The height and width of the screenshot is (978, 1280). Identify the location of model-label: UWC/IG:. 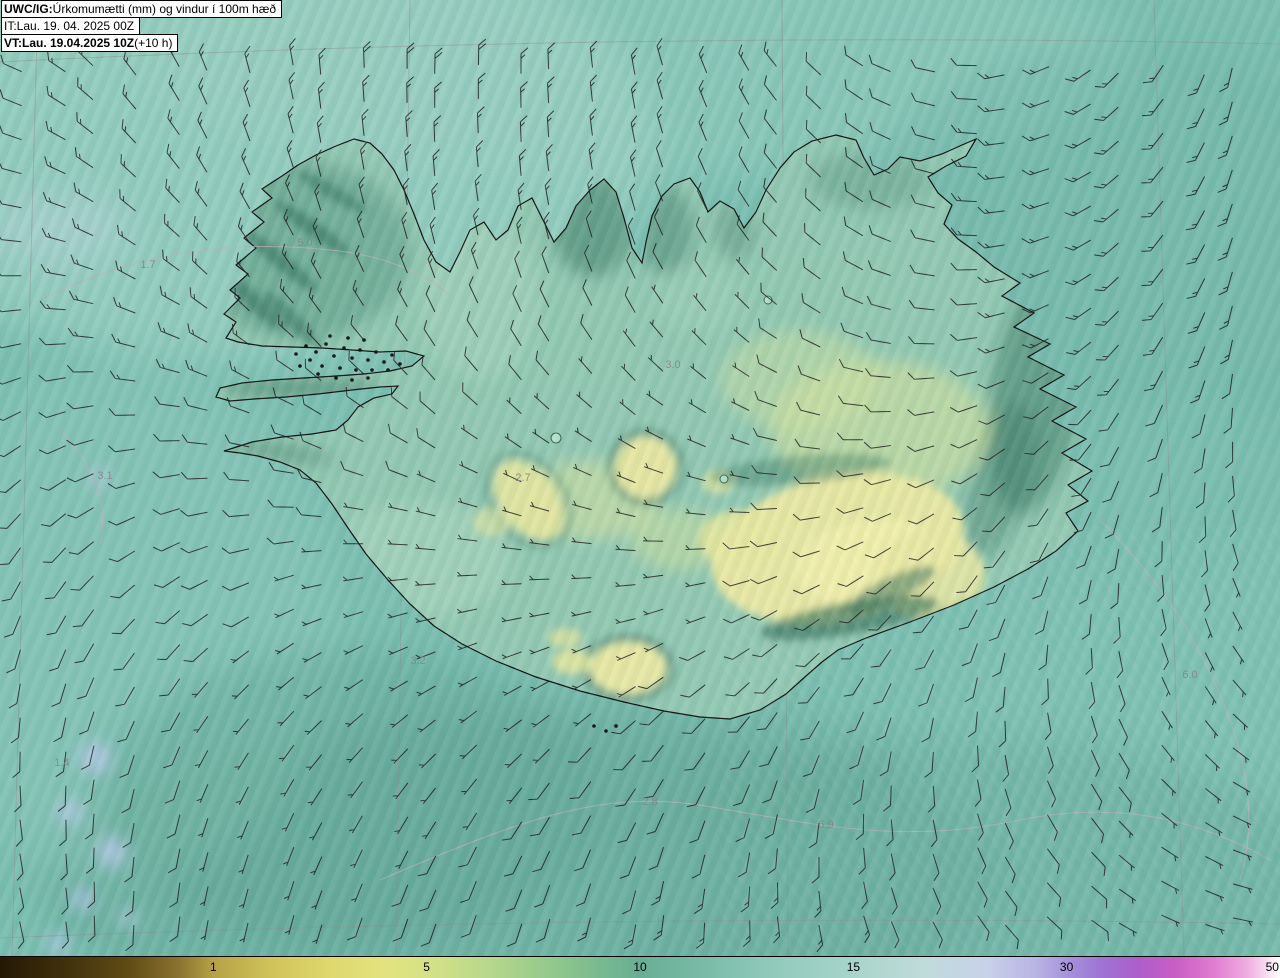
(28, 9).